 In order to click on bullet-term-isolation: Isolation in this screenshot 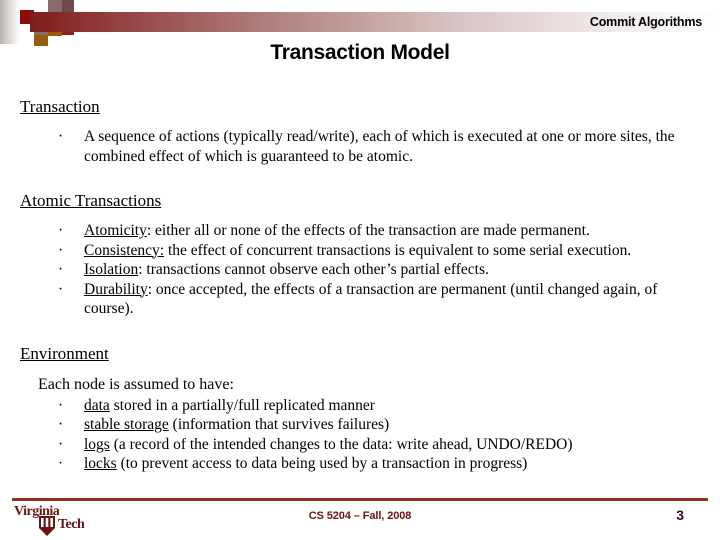, I will do `click(111, 269)`.